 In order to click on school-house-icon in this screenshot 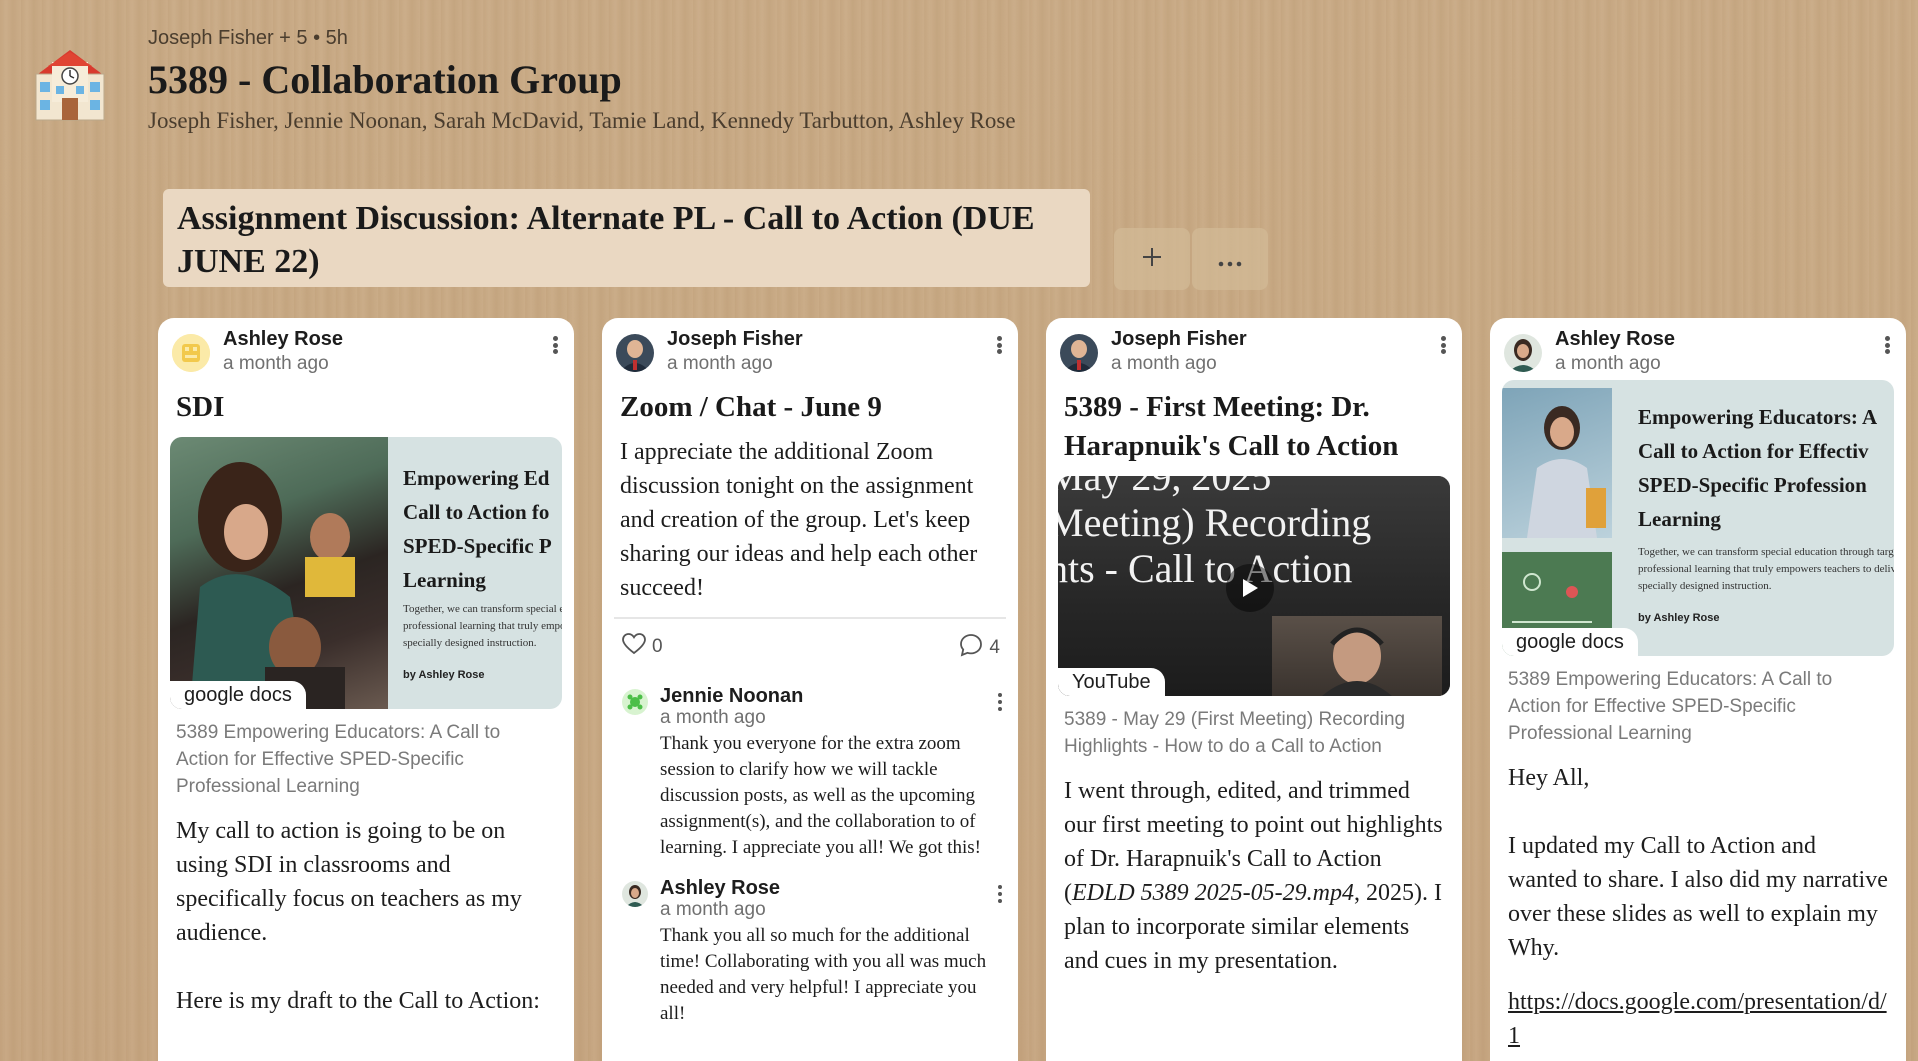, I will do `click(70, 86)`.